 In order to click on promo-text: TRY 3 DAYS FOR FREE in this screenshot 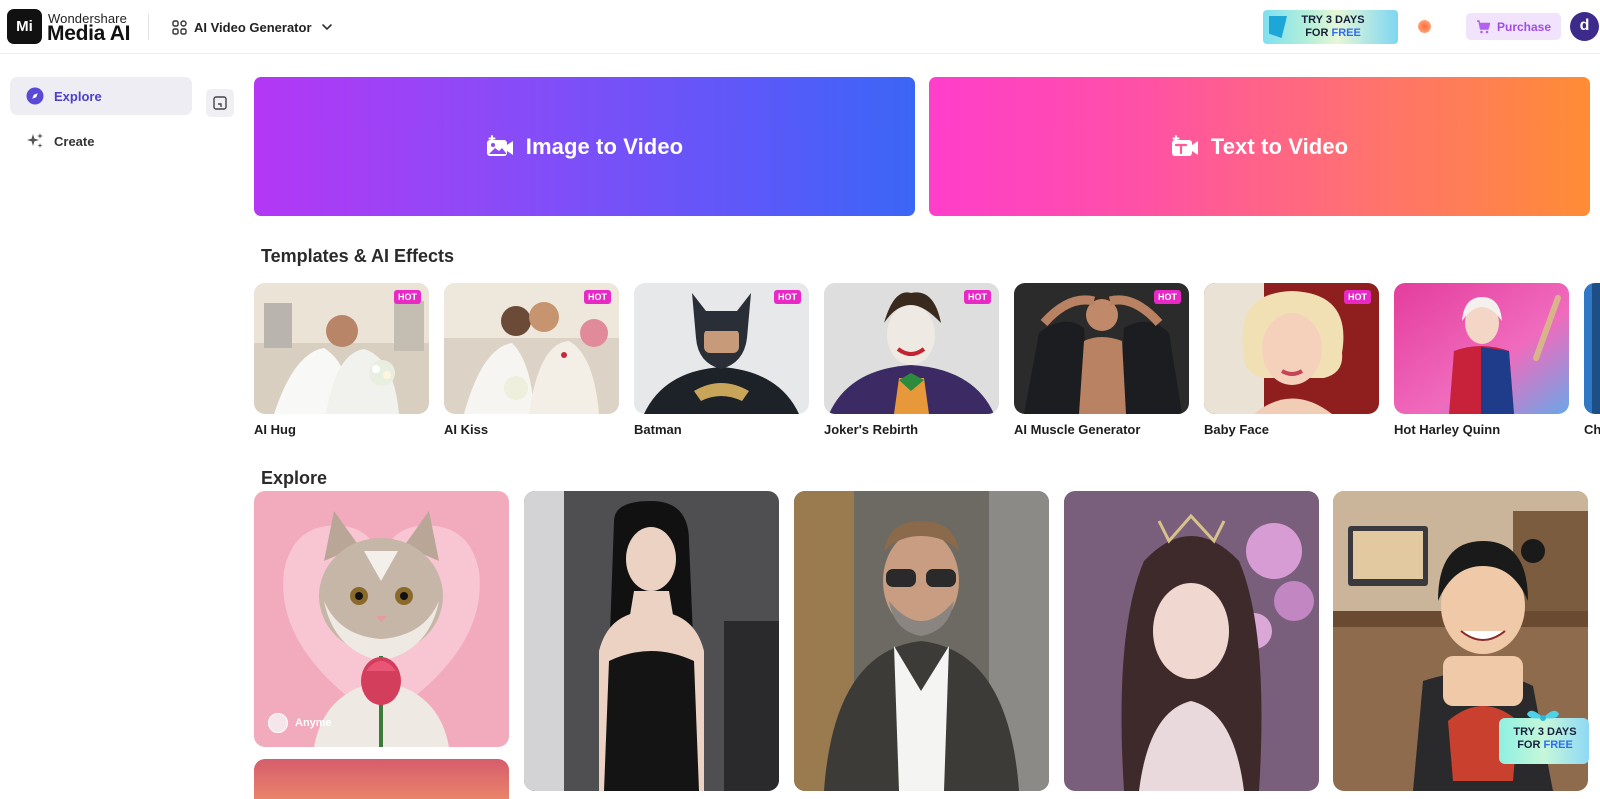, I will do `click(1333, 26)`.